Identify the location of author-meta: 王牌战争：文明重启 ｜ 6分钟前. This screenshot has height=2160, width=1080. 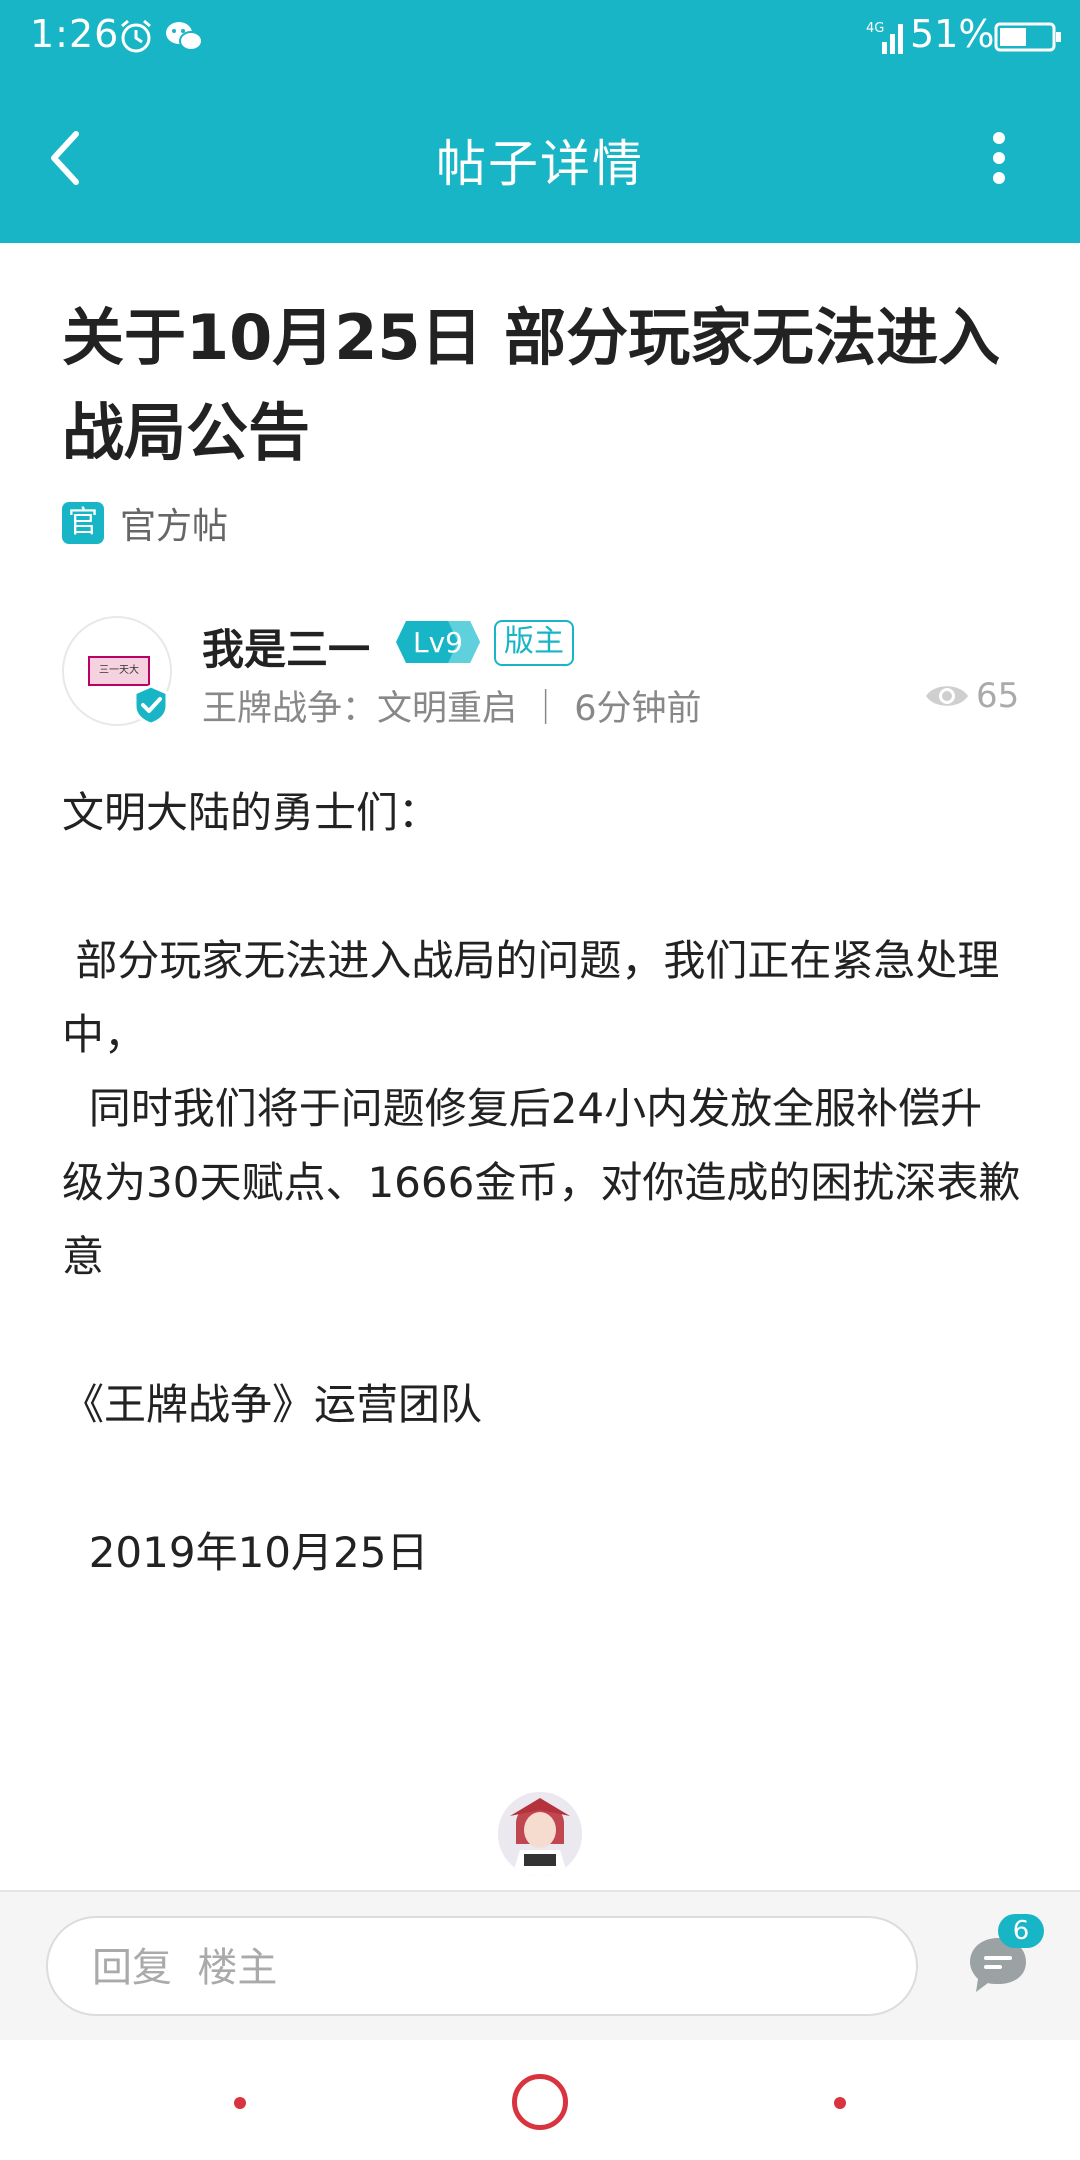
(452, 709).